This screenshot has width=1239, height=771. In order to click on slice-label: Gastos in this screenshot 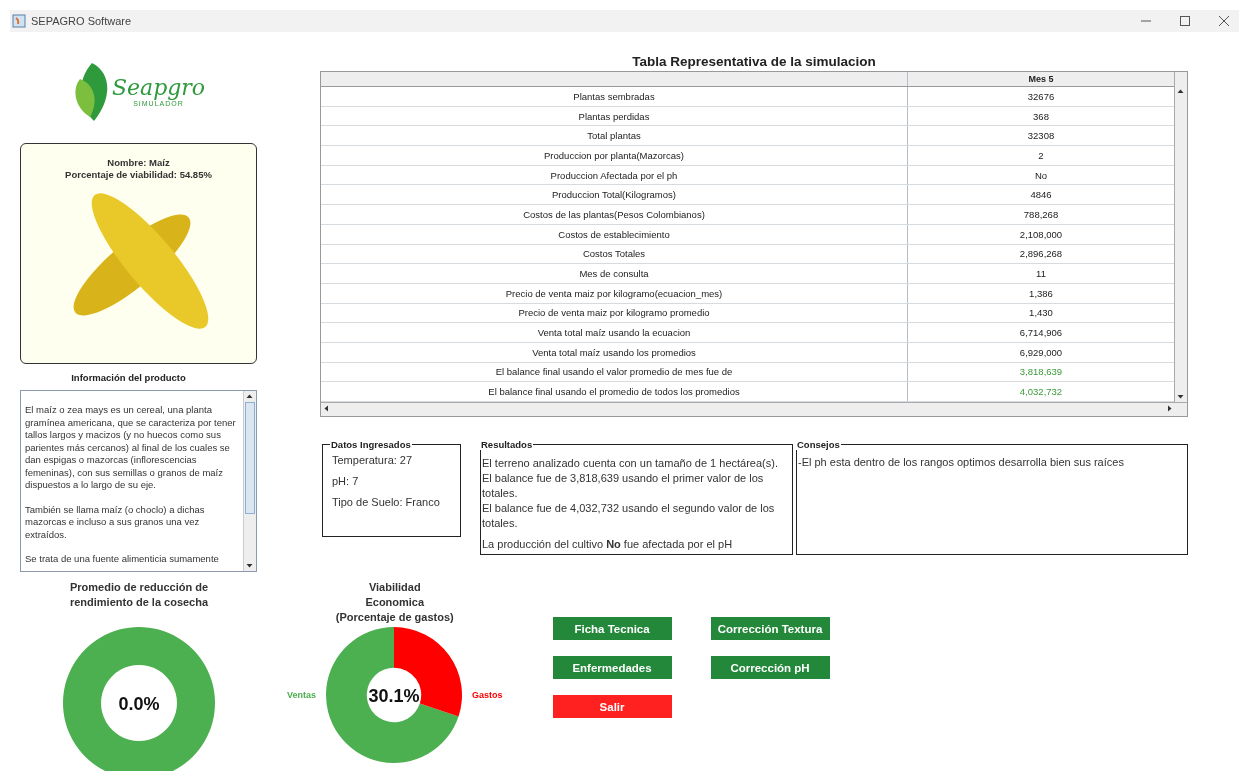, I will do `click(487, 695)`.